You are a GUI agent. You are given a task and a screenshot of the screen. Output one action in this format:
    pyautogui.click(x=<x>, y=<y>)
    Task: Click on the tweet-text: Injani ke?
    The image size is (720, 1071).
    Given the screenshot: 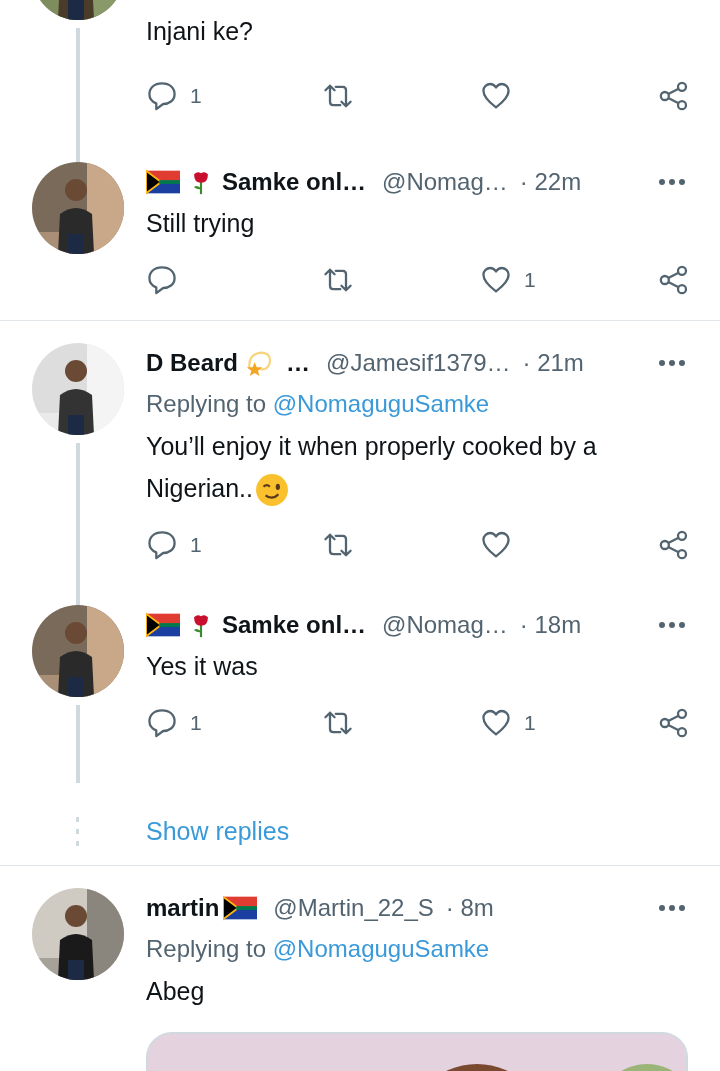 What is the action you would take?
    pyautogui.click(x=200, y=31)
    